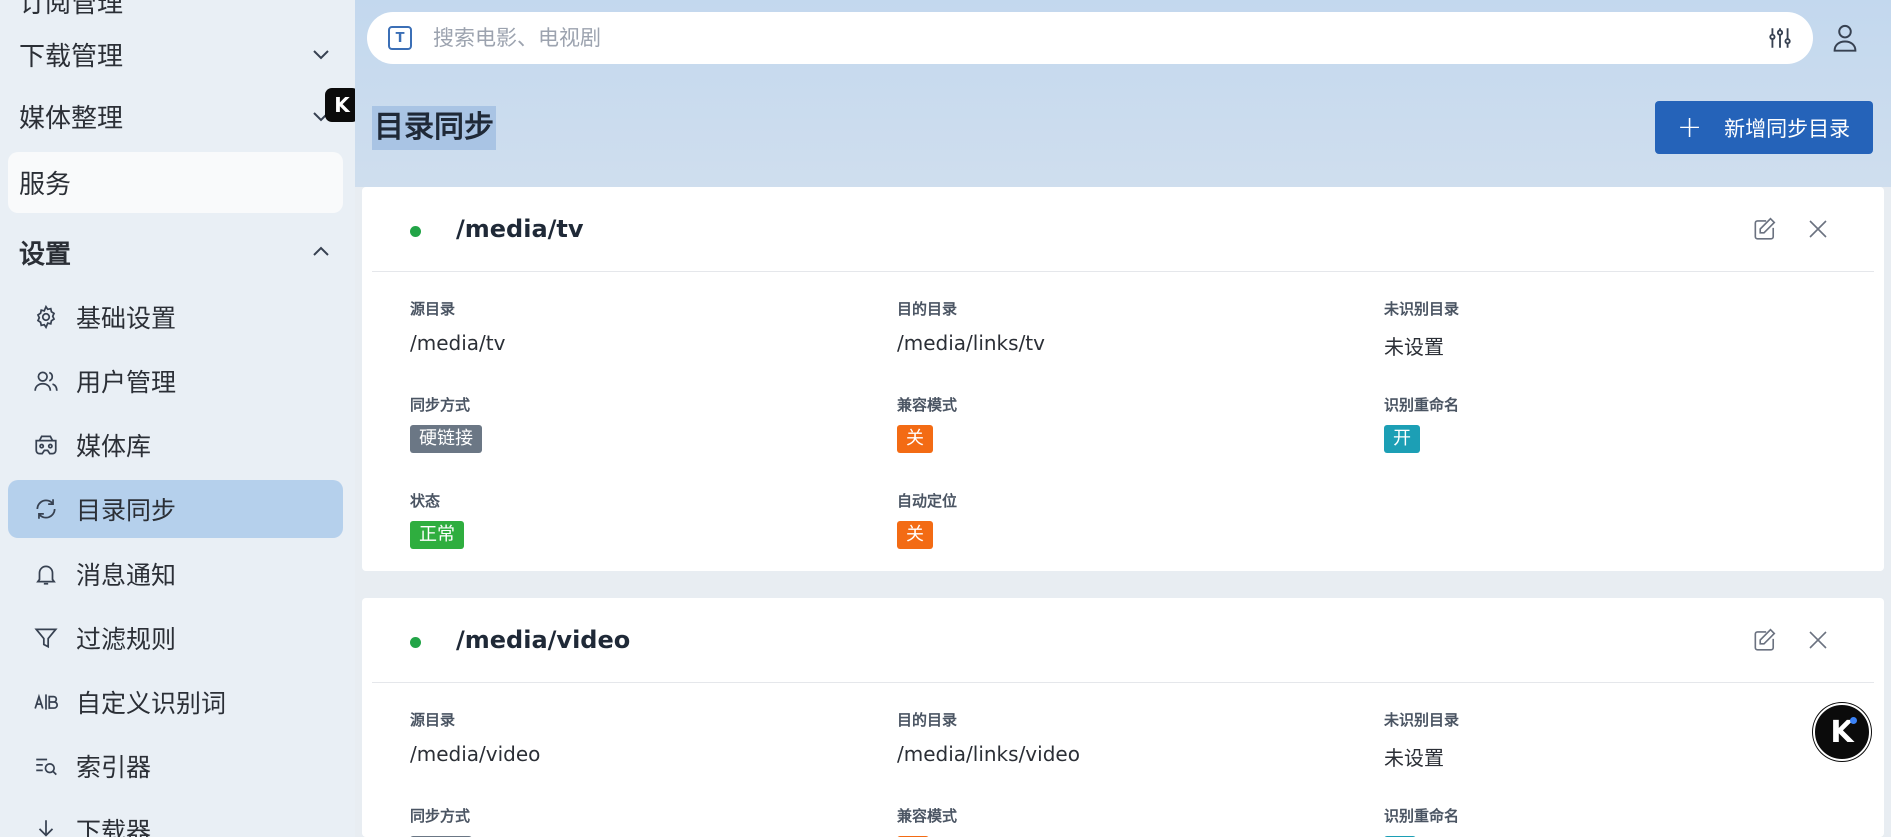  I want to click on ab-icon, so click(46, 702).